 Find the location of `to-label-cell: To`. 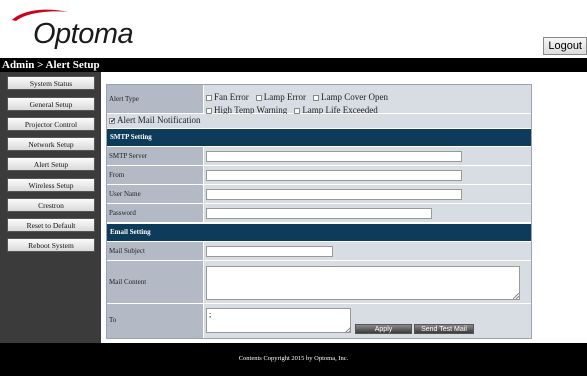

to-label-cell: To is located at coordinates (155, 321).